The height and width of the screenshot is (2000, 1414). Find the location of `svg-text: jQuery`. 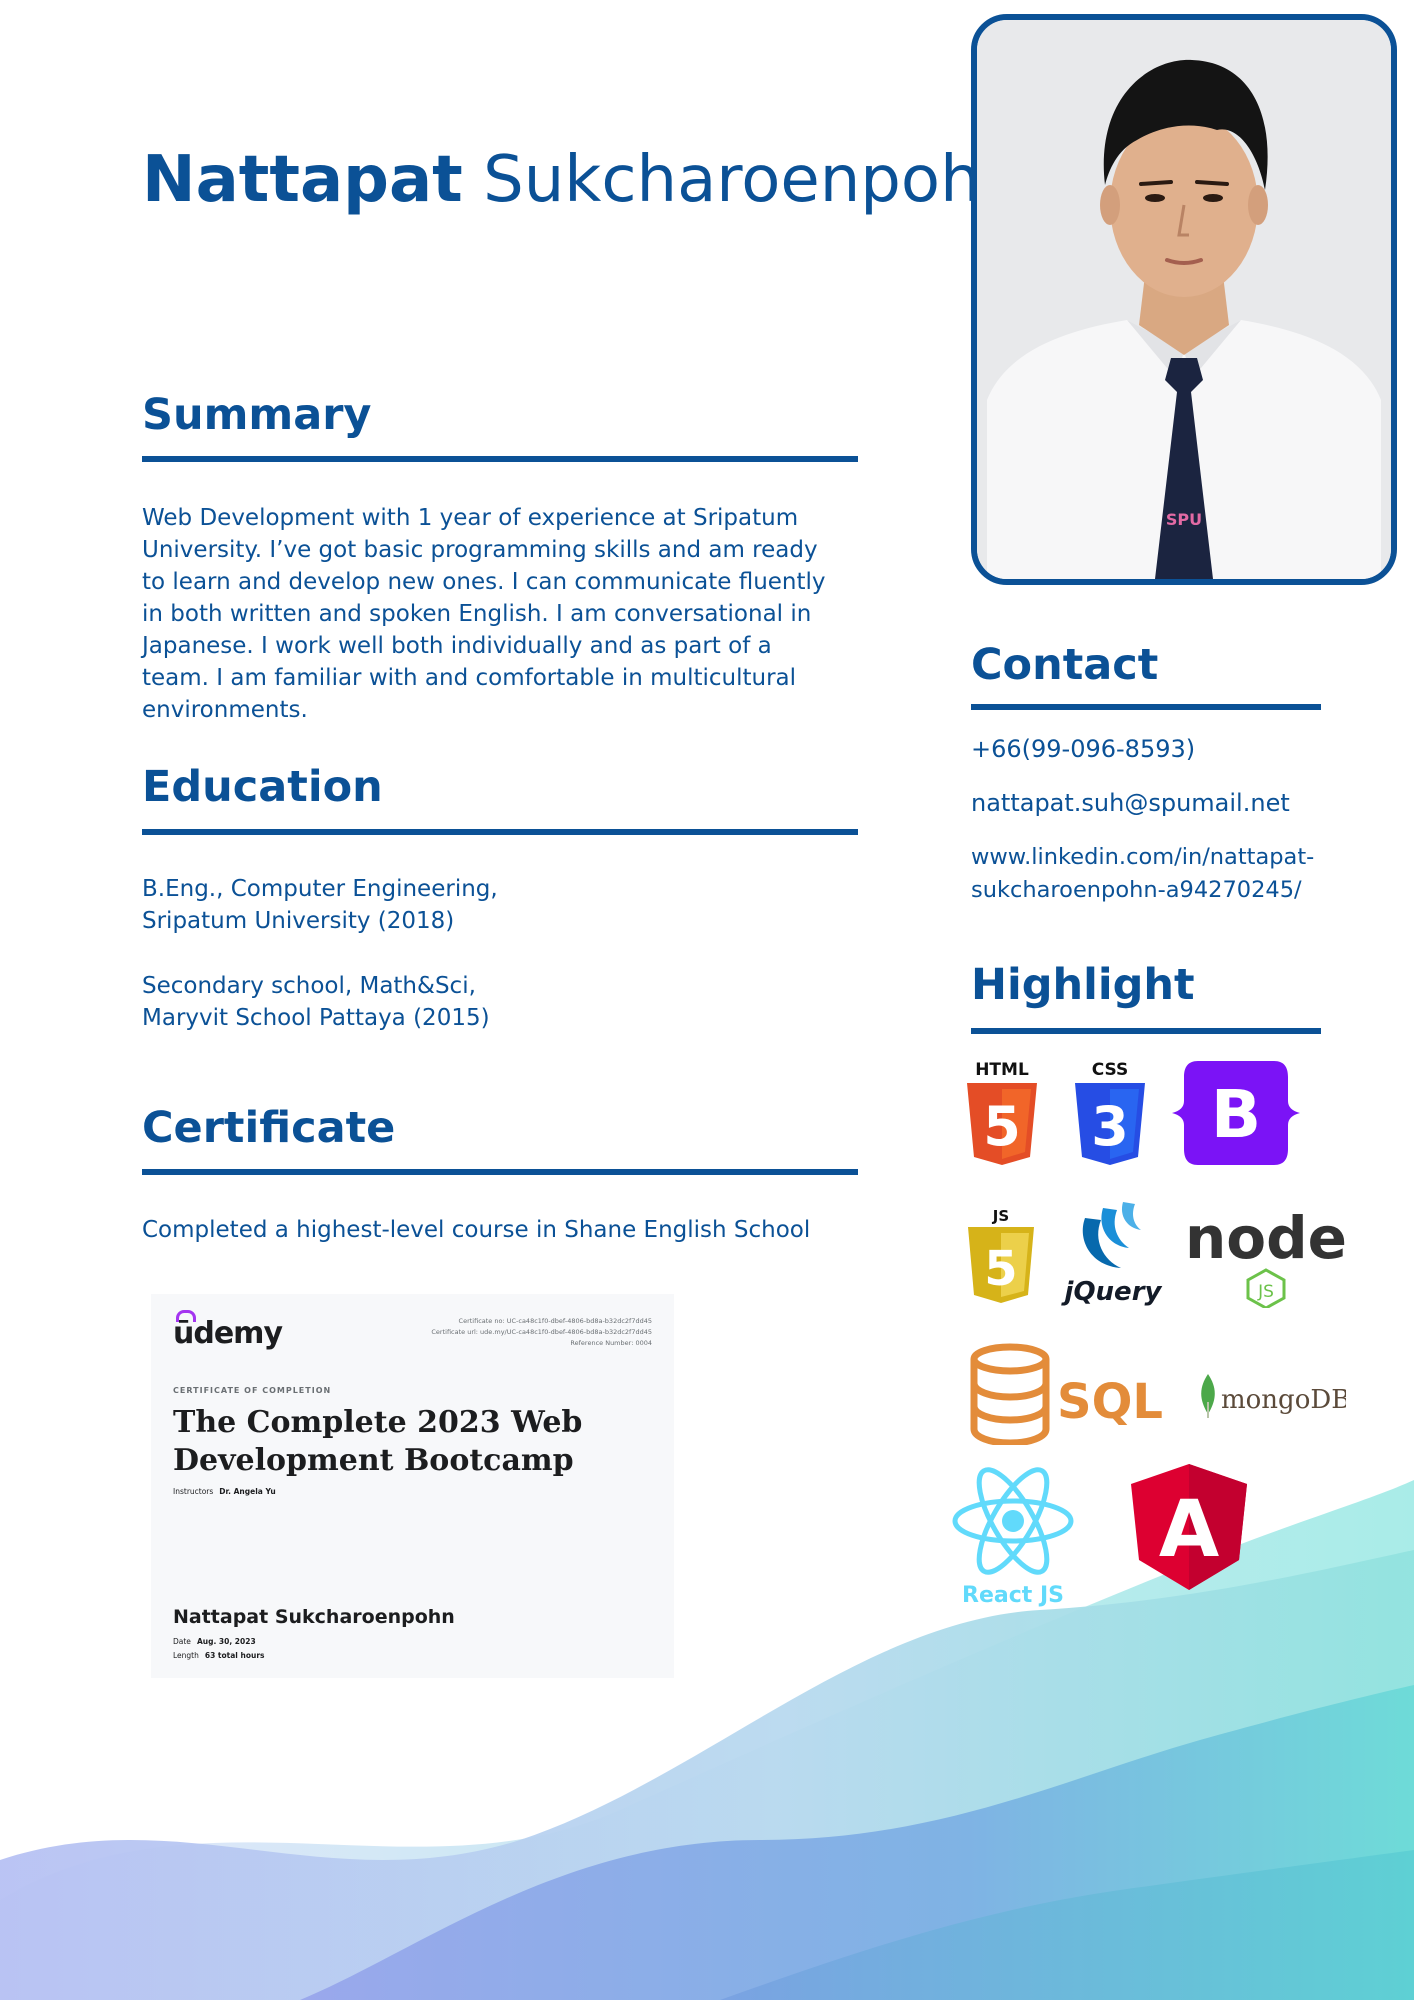

svg-text: jQuery is located at coordinates (1112, 1292).